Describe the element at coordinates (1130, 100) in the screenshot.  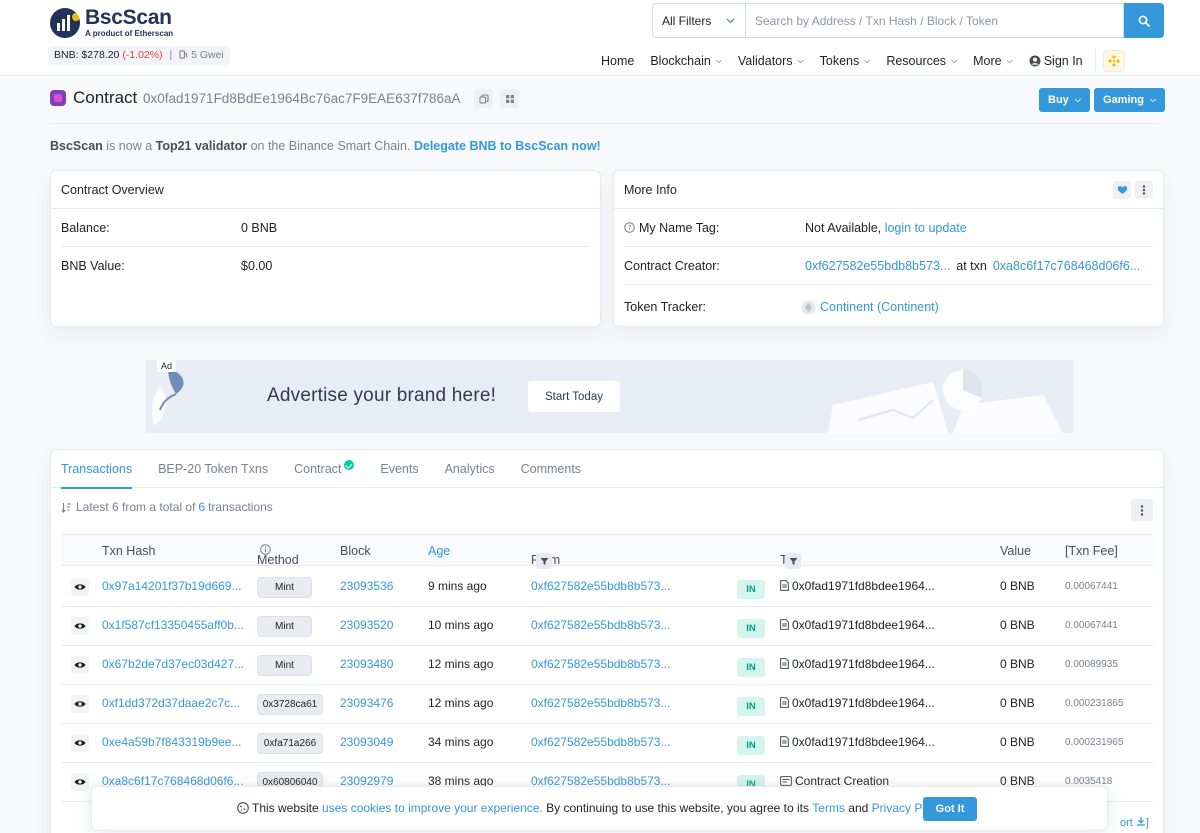
I see `gaming-dropdown-button: Gaming ⌵` at that location.